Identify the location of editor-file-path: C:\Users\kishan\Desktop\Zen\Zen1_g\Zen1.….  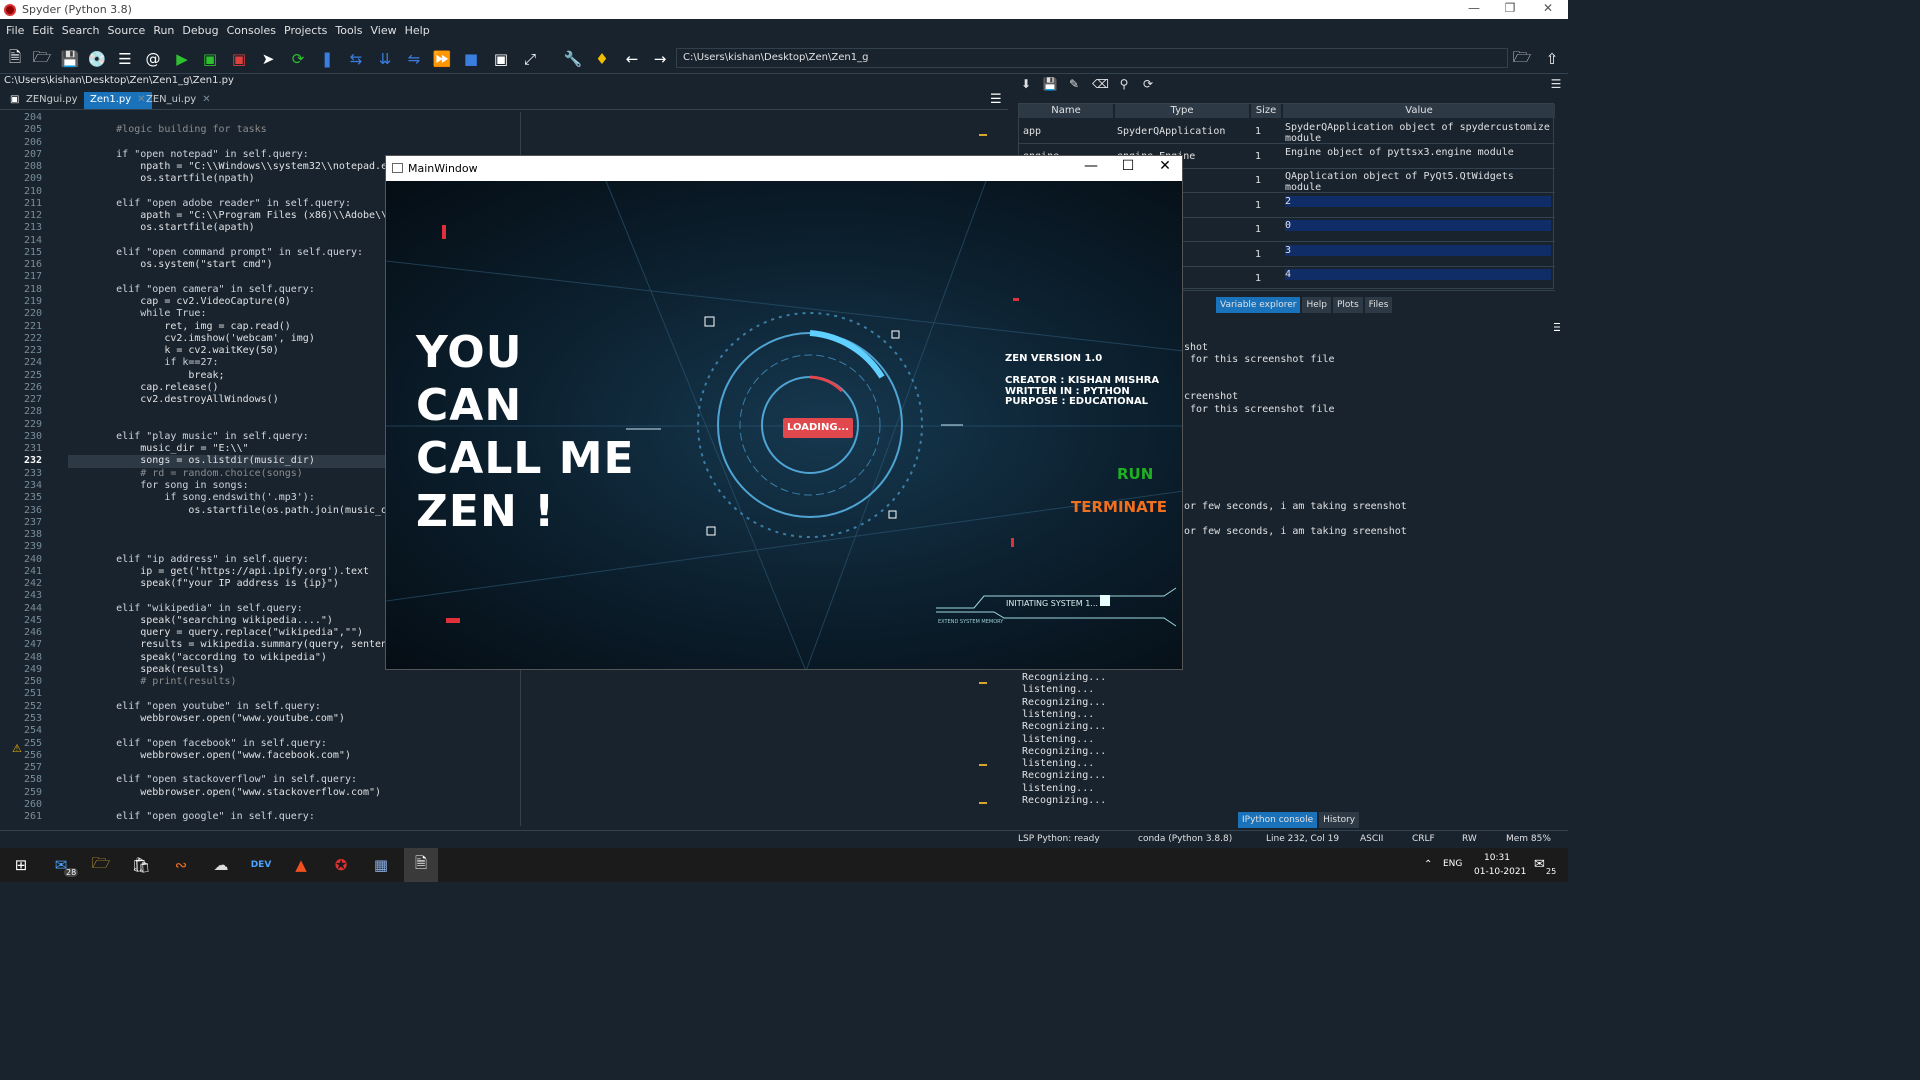
(119, 80).